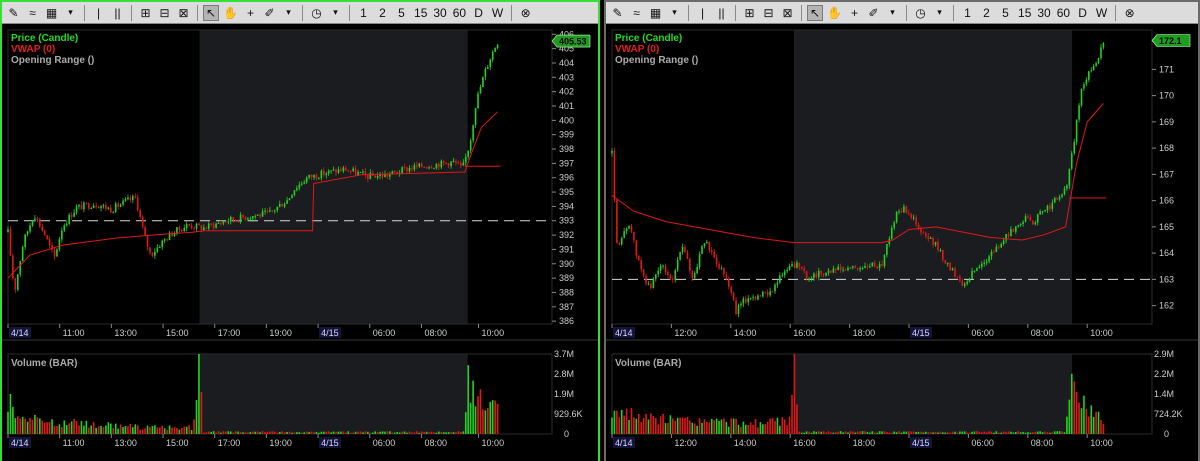 This screenshot has height=461, width=1200. I want to click on time-tick-label: 08:00, so click(1042, 333).